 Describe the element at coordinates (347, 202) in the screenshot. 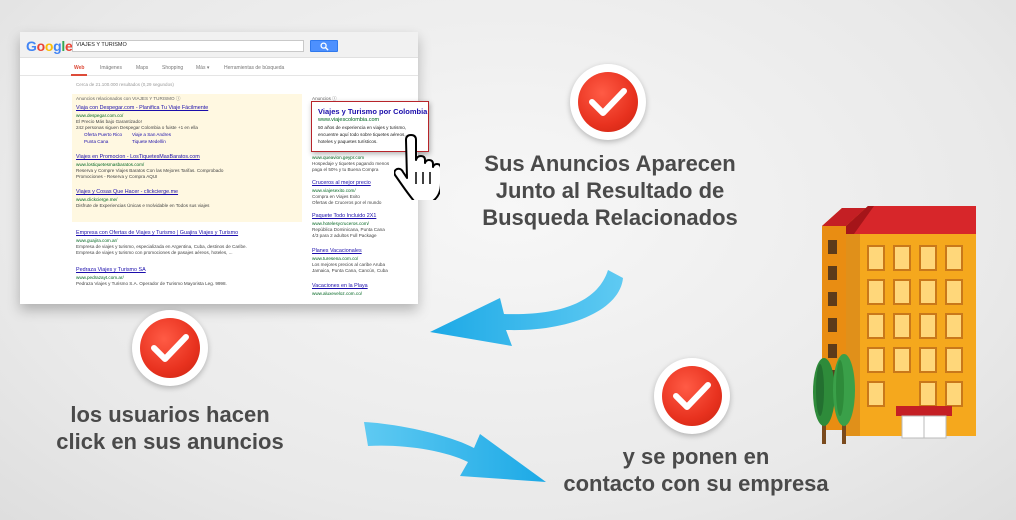

I see `side-ad-text: Ofertas de Cruceros por el mundo` at that location.